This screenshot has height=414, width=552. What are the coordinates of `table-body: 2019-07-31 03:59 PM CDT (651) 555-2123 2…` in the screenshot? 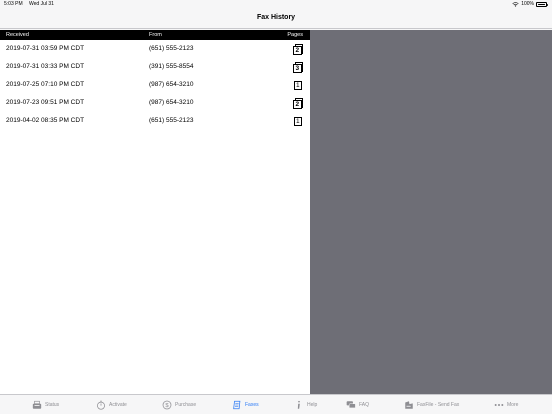 It's located at (155, 85).